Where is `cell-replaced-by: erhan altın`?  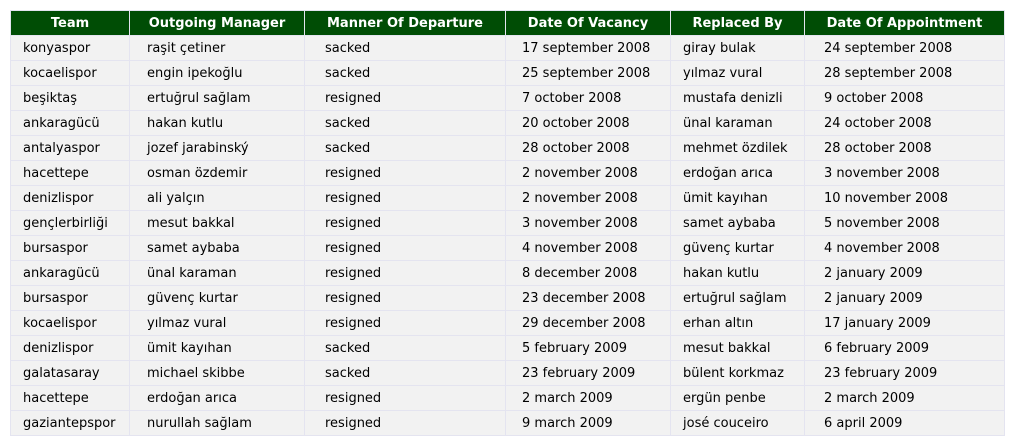 cell-replaced-by: erhan altın is located at coordinates (737, 323).